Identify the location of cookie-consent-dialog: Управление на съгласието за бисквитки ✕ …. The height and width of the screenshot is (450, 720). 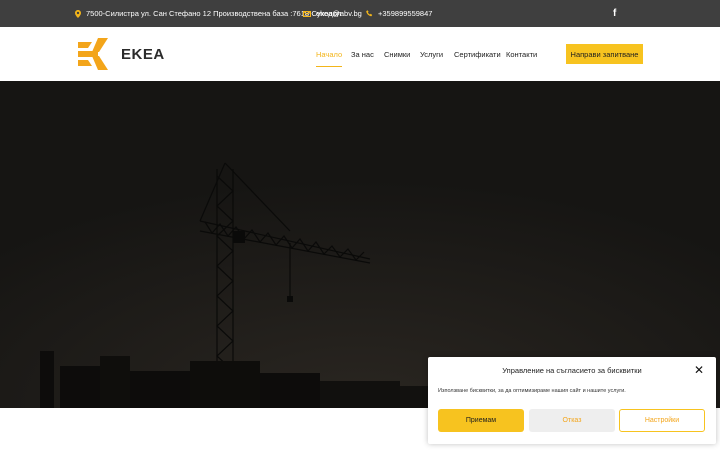
(572, 400).